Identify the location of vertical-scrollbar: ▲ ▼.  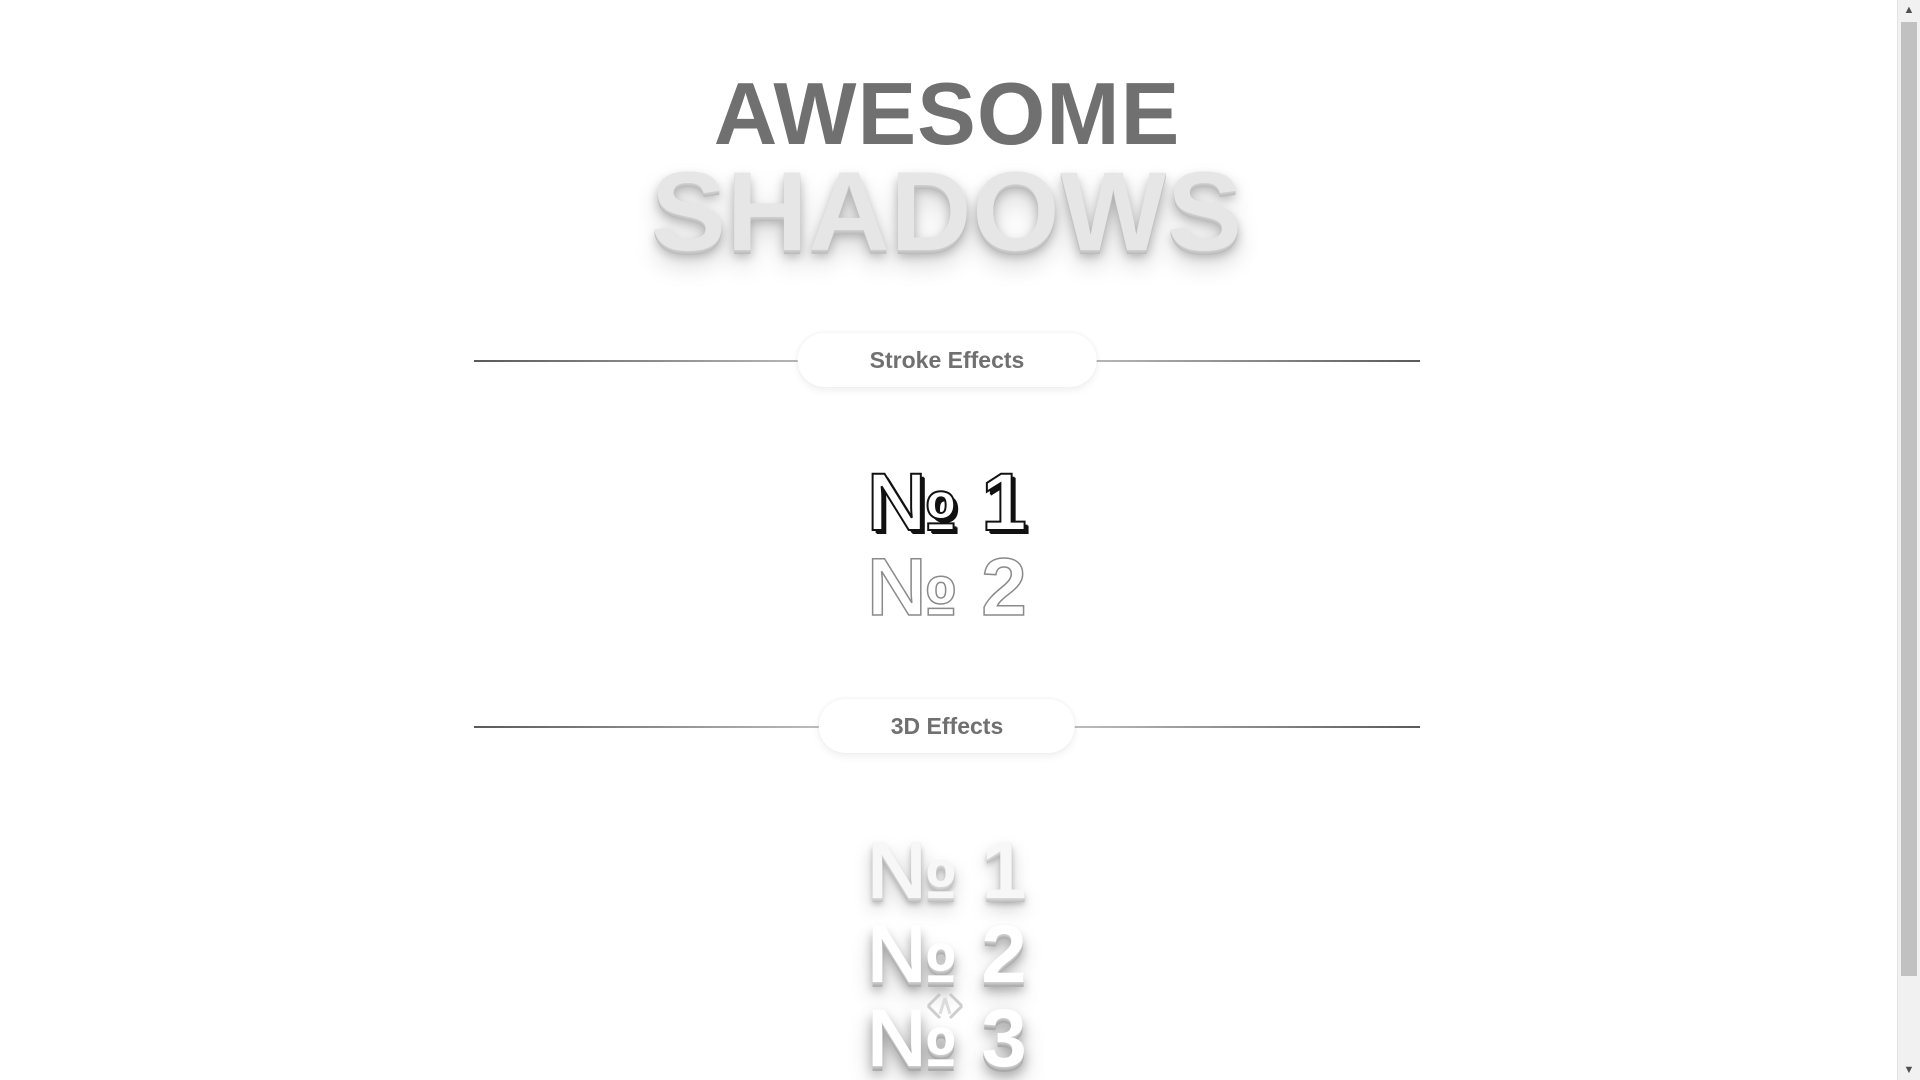
(1908, 540).